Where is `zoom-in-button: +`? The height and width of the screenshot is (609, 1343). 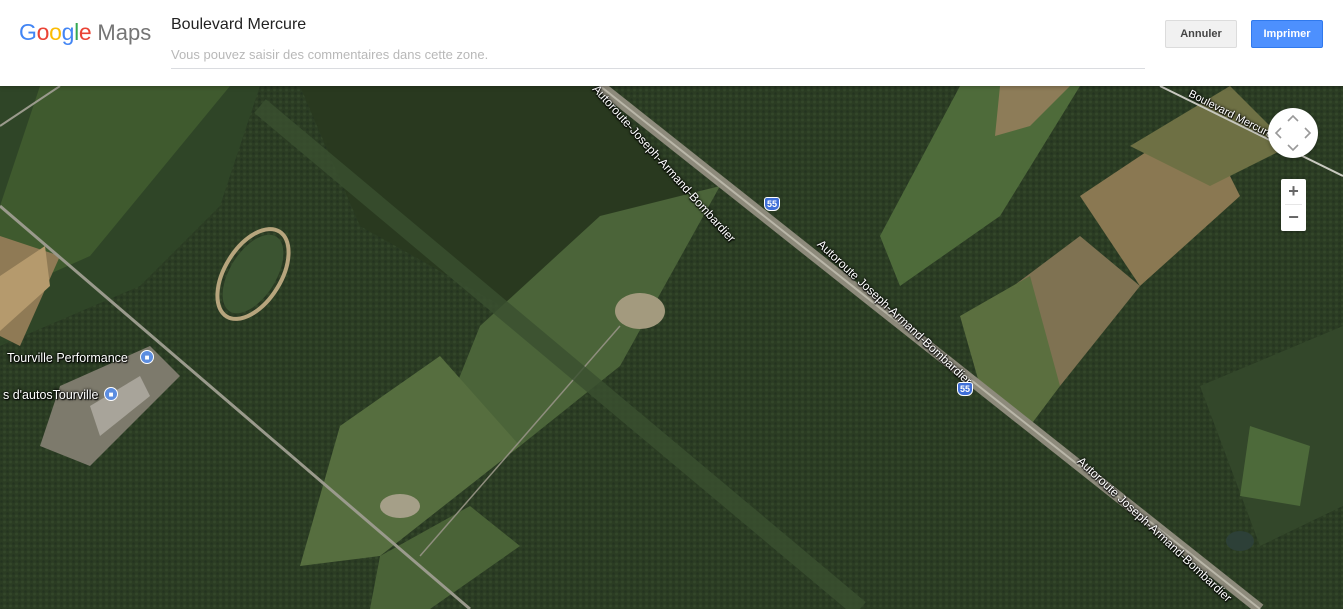 zoom-in-button: + is located at coordinates (1293, 191).